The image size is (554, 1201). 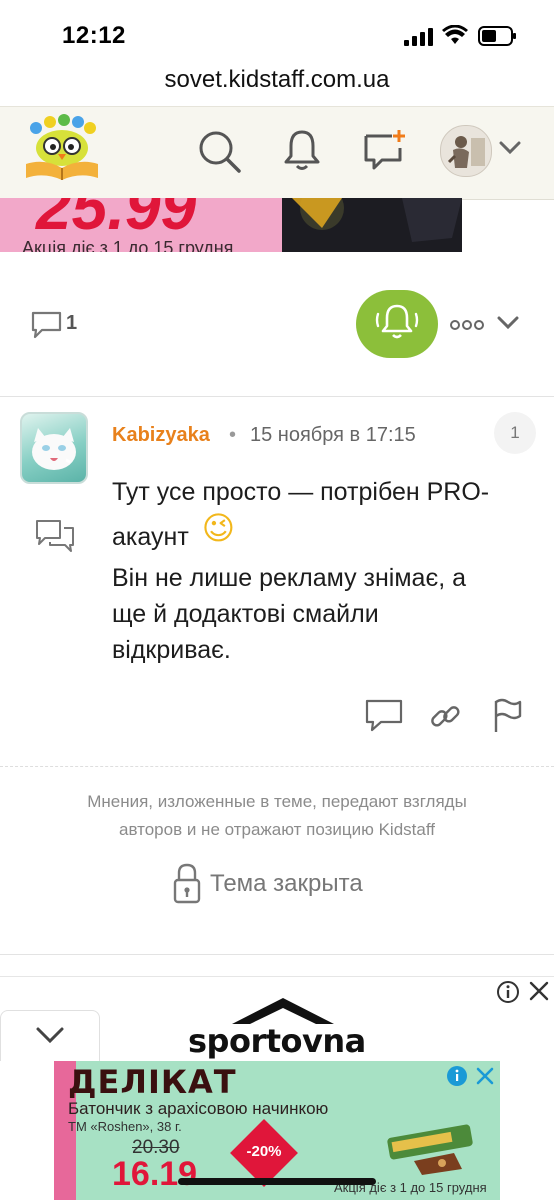 What do you see at coordinates (419, 39) in the screenshot?
I see `signal-icon` at bounding box center [419, 39].